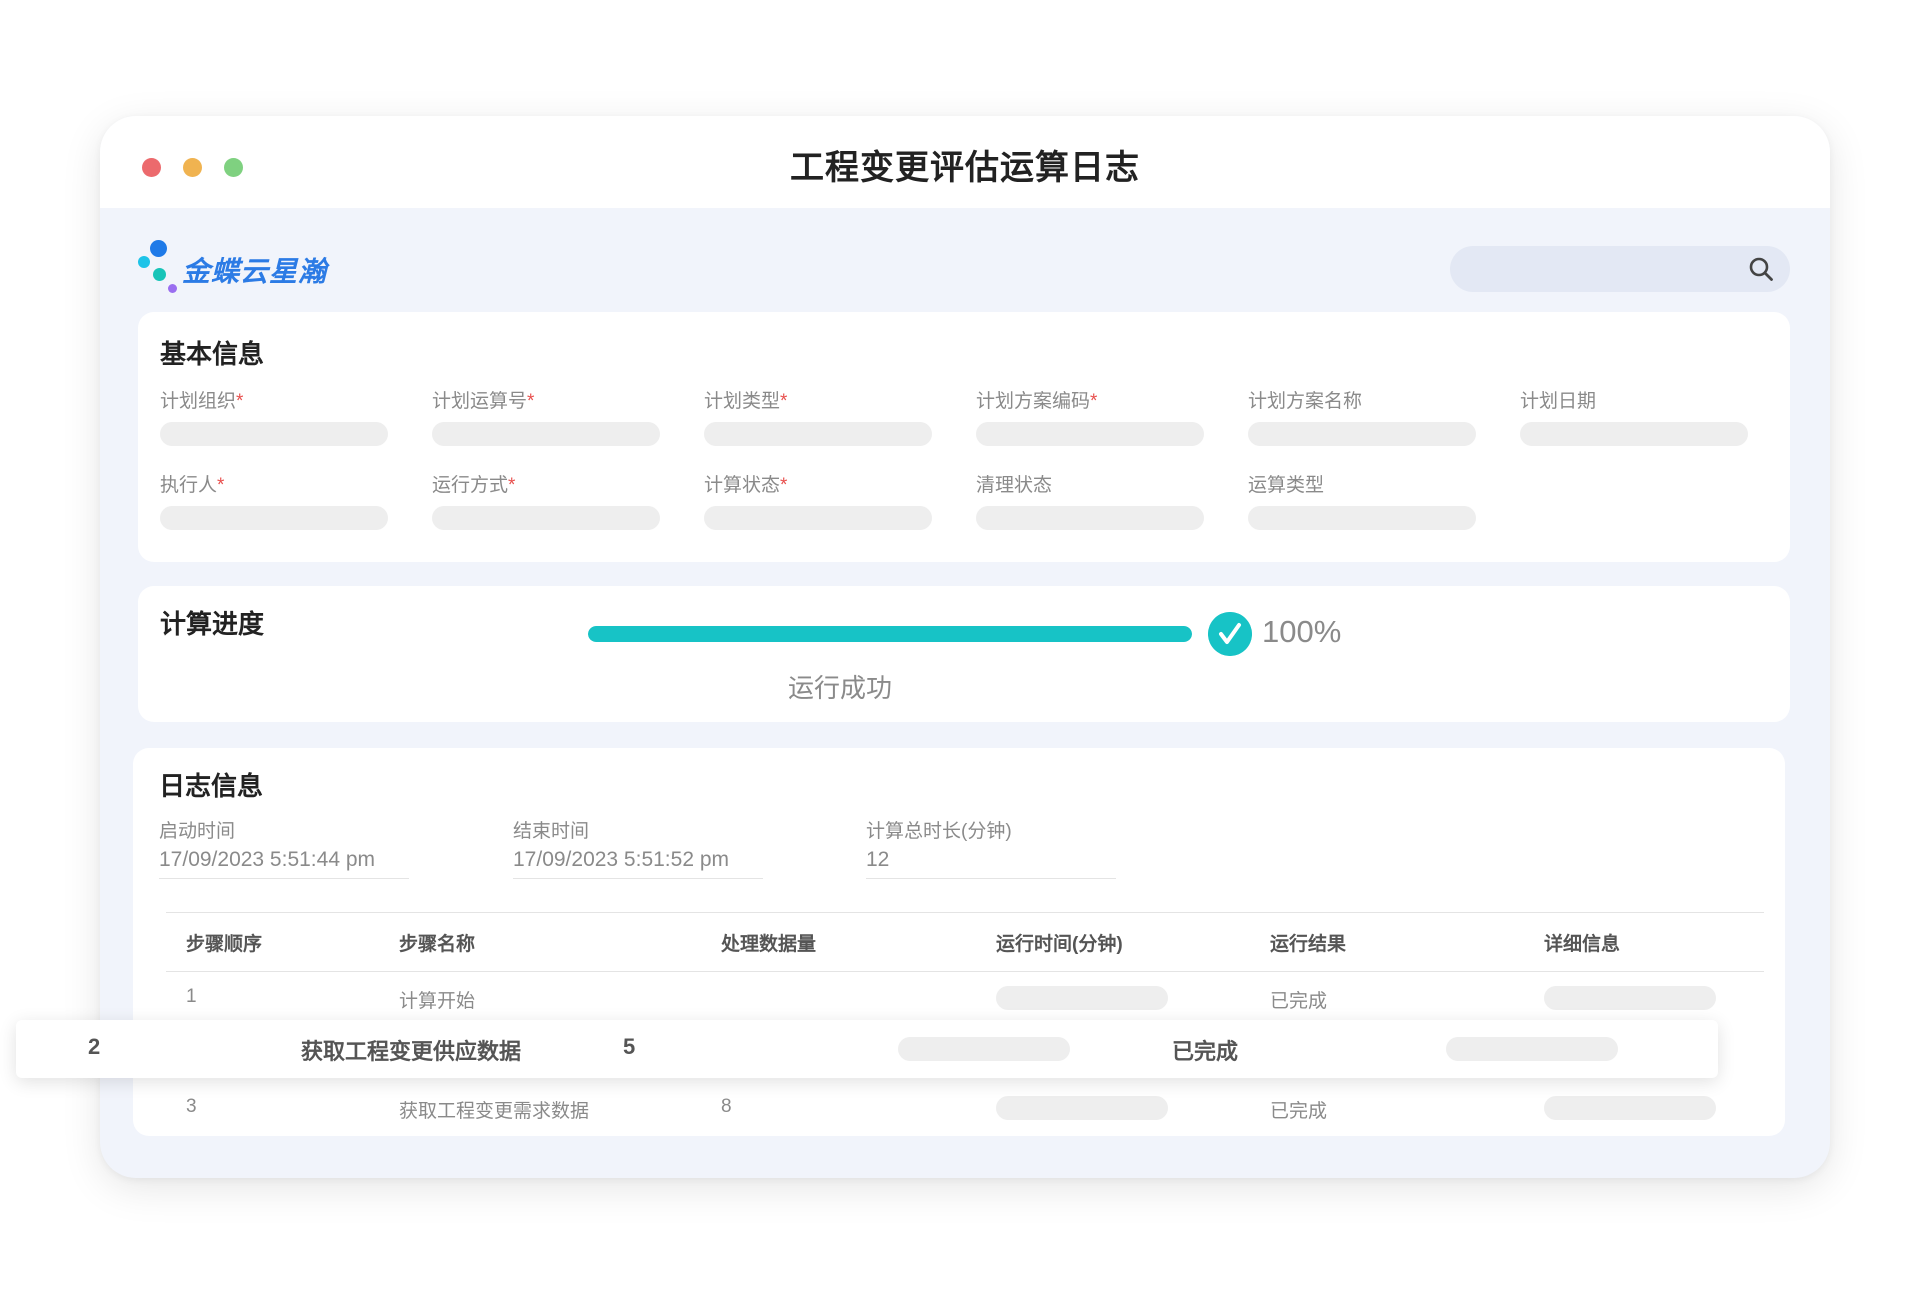 The width and height of the screenshot is (1920, 1298). Describe the element at coordinates (726, 1106) in the screenshot. I see `cell-count: 8` at that location.